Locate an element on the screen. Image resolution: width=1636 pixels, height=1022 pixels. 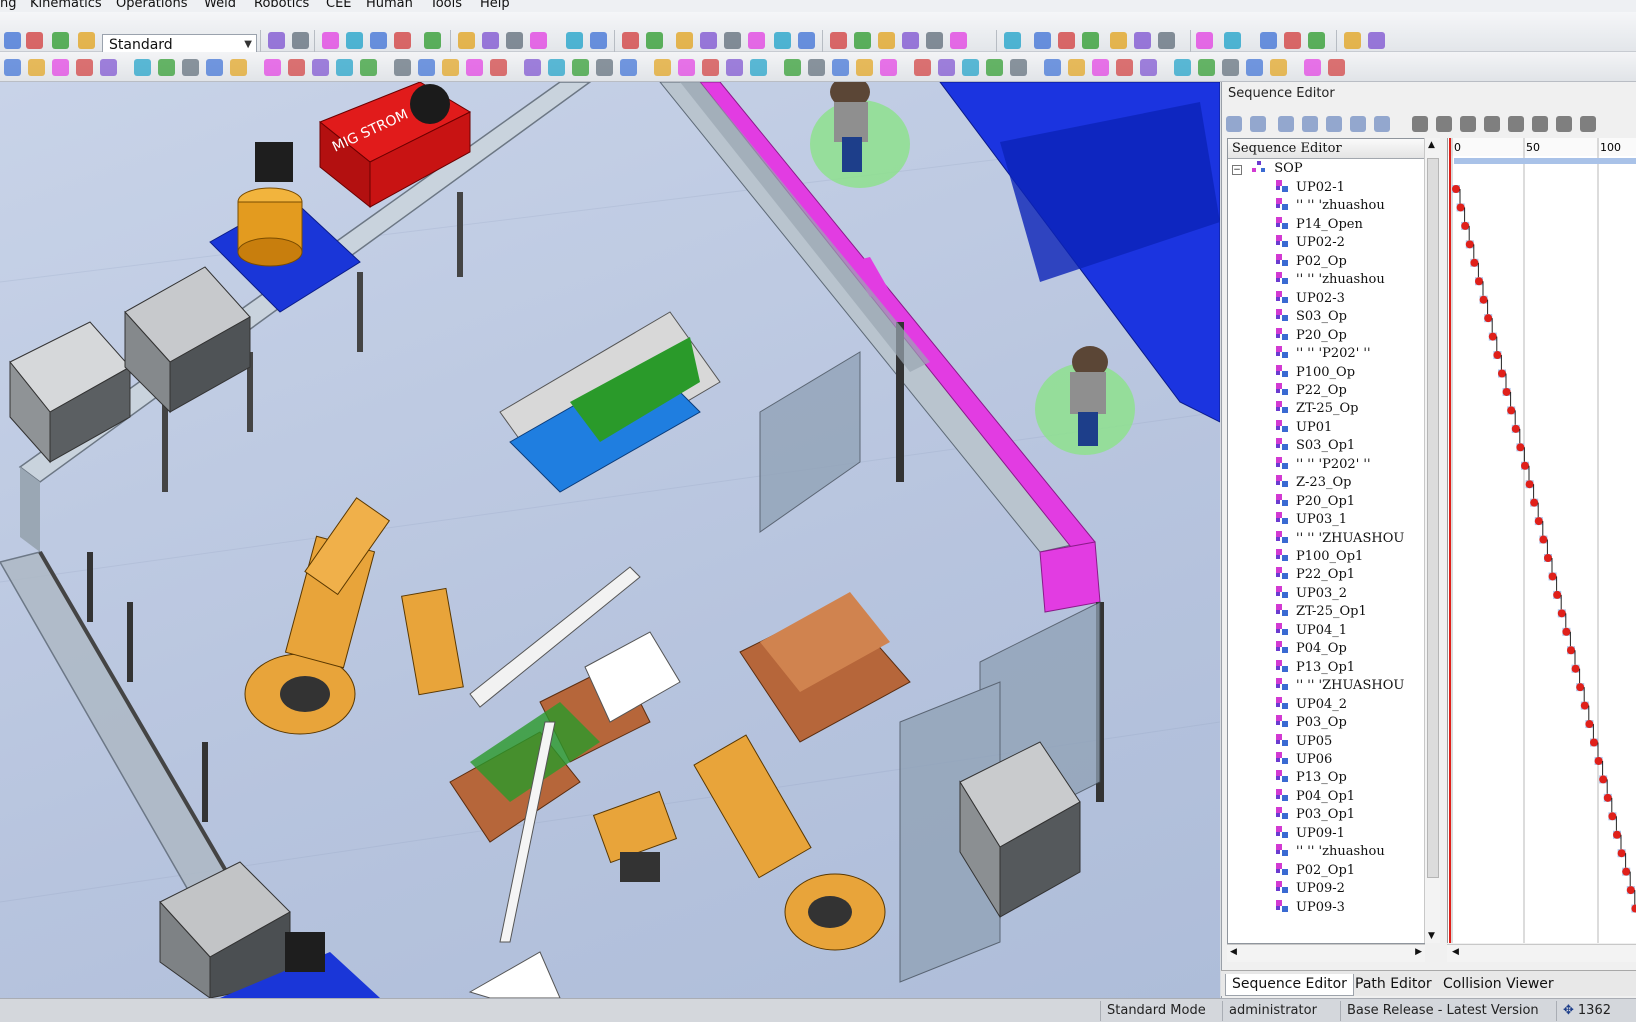
solid-view-icon is located at coordinates (684, 40).